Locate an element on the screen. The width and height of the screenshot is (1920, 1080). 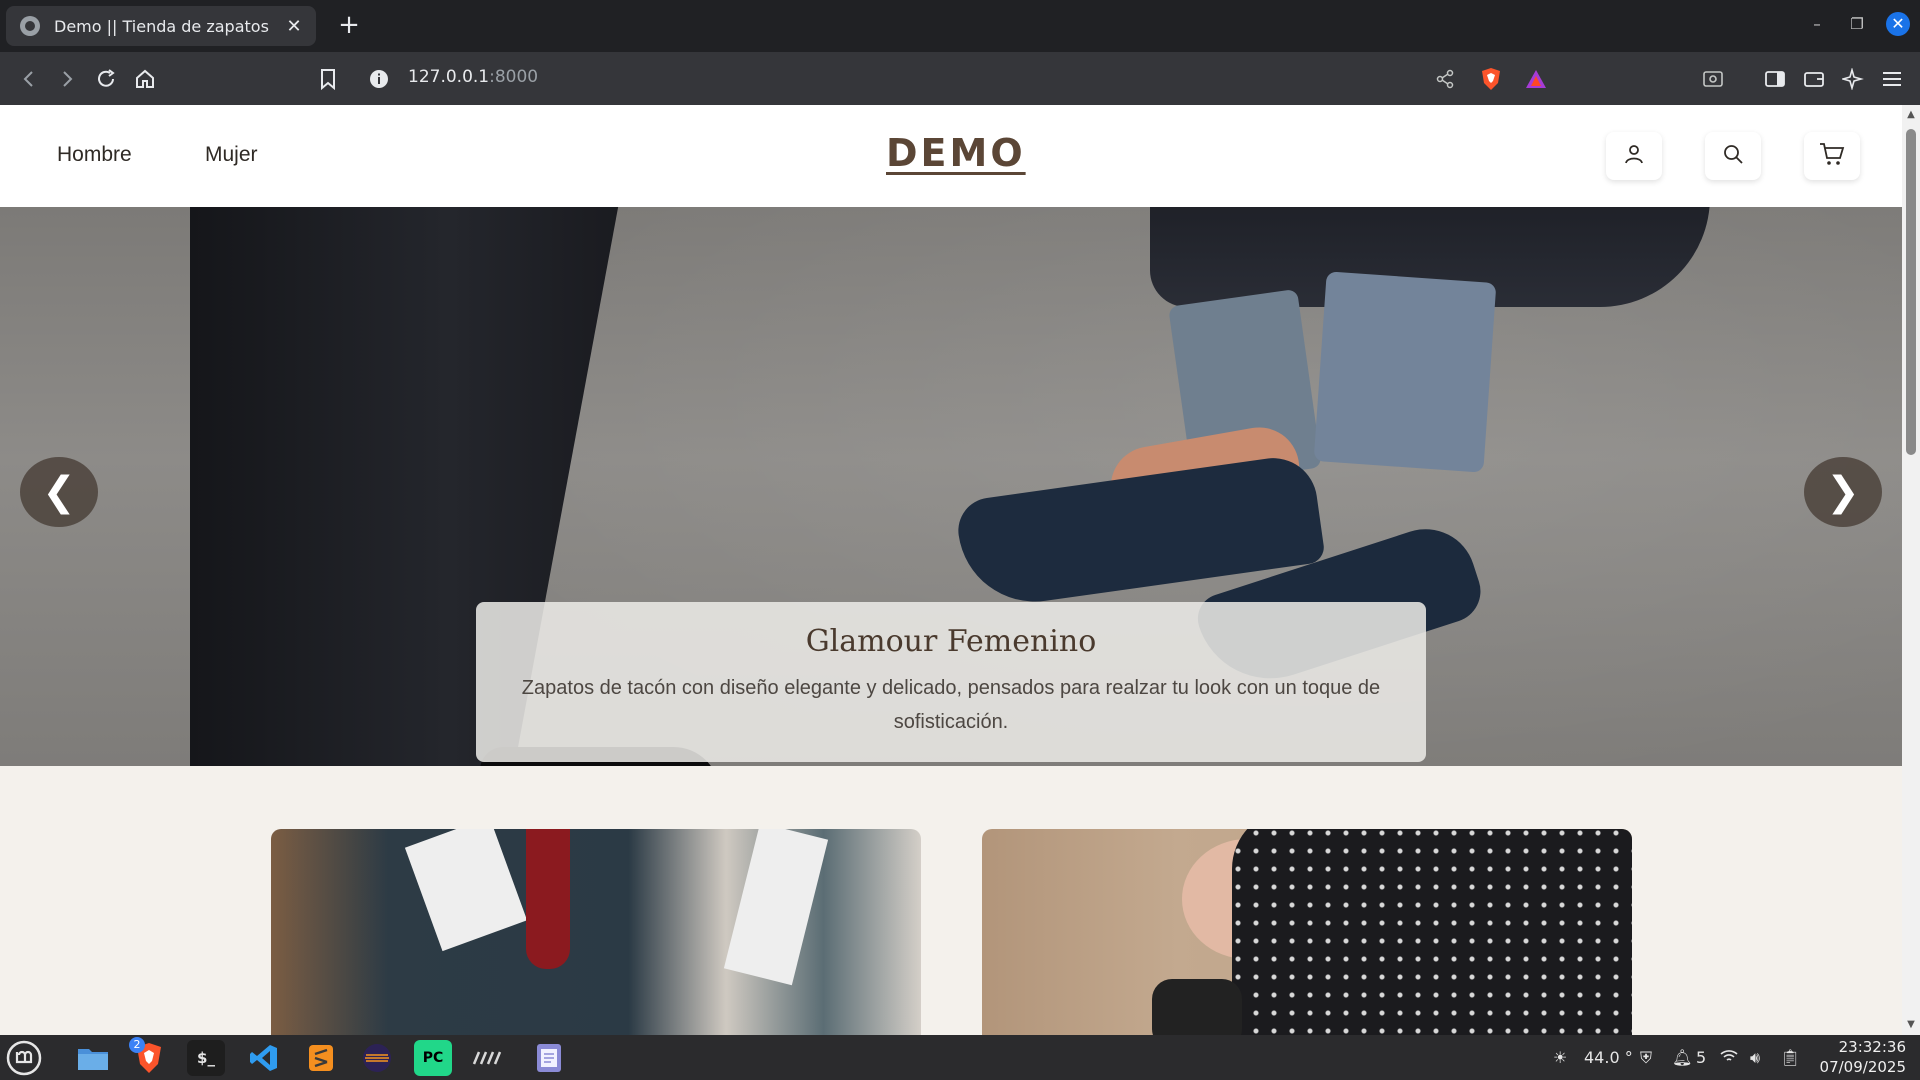
terminal-icon: $_ is located at coordinates (206, 1058).